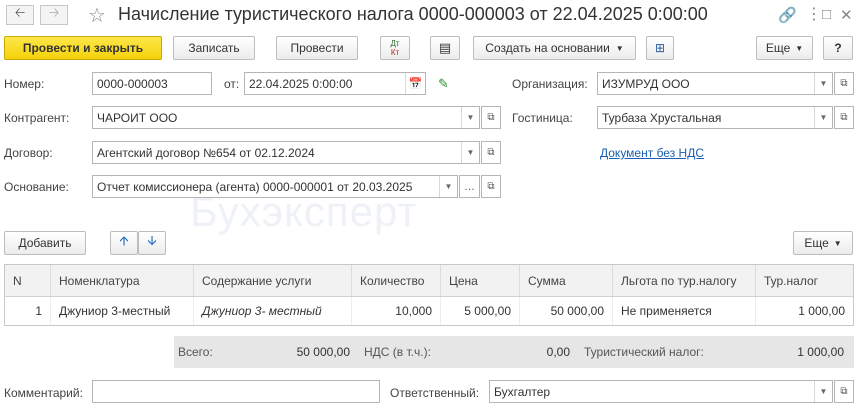 Image resolution: width=858 pixels, height=416 pixels. What do you see at coordinates (83, 48) in the screenshot?
I see `post-and-close-button: Провести и закрыть` at bounding box center [83, 48].